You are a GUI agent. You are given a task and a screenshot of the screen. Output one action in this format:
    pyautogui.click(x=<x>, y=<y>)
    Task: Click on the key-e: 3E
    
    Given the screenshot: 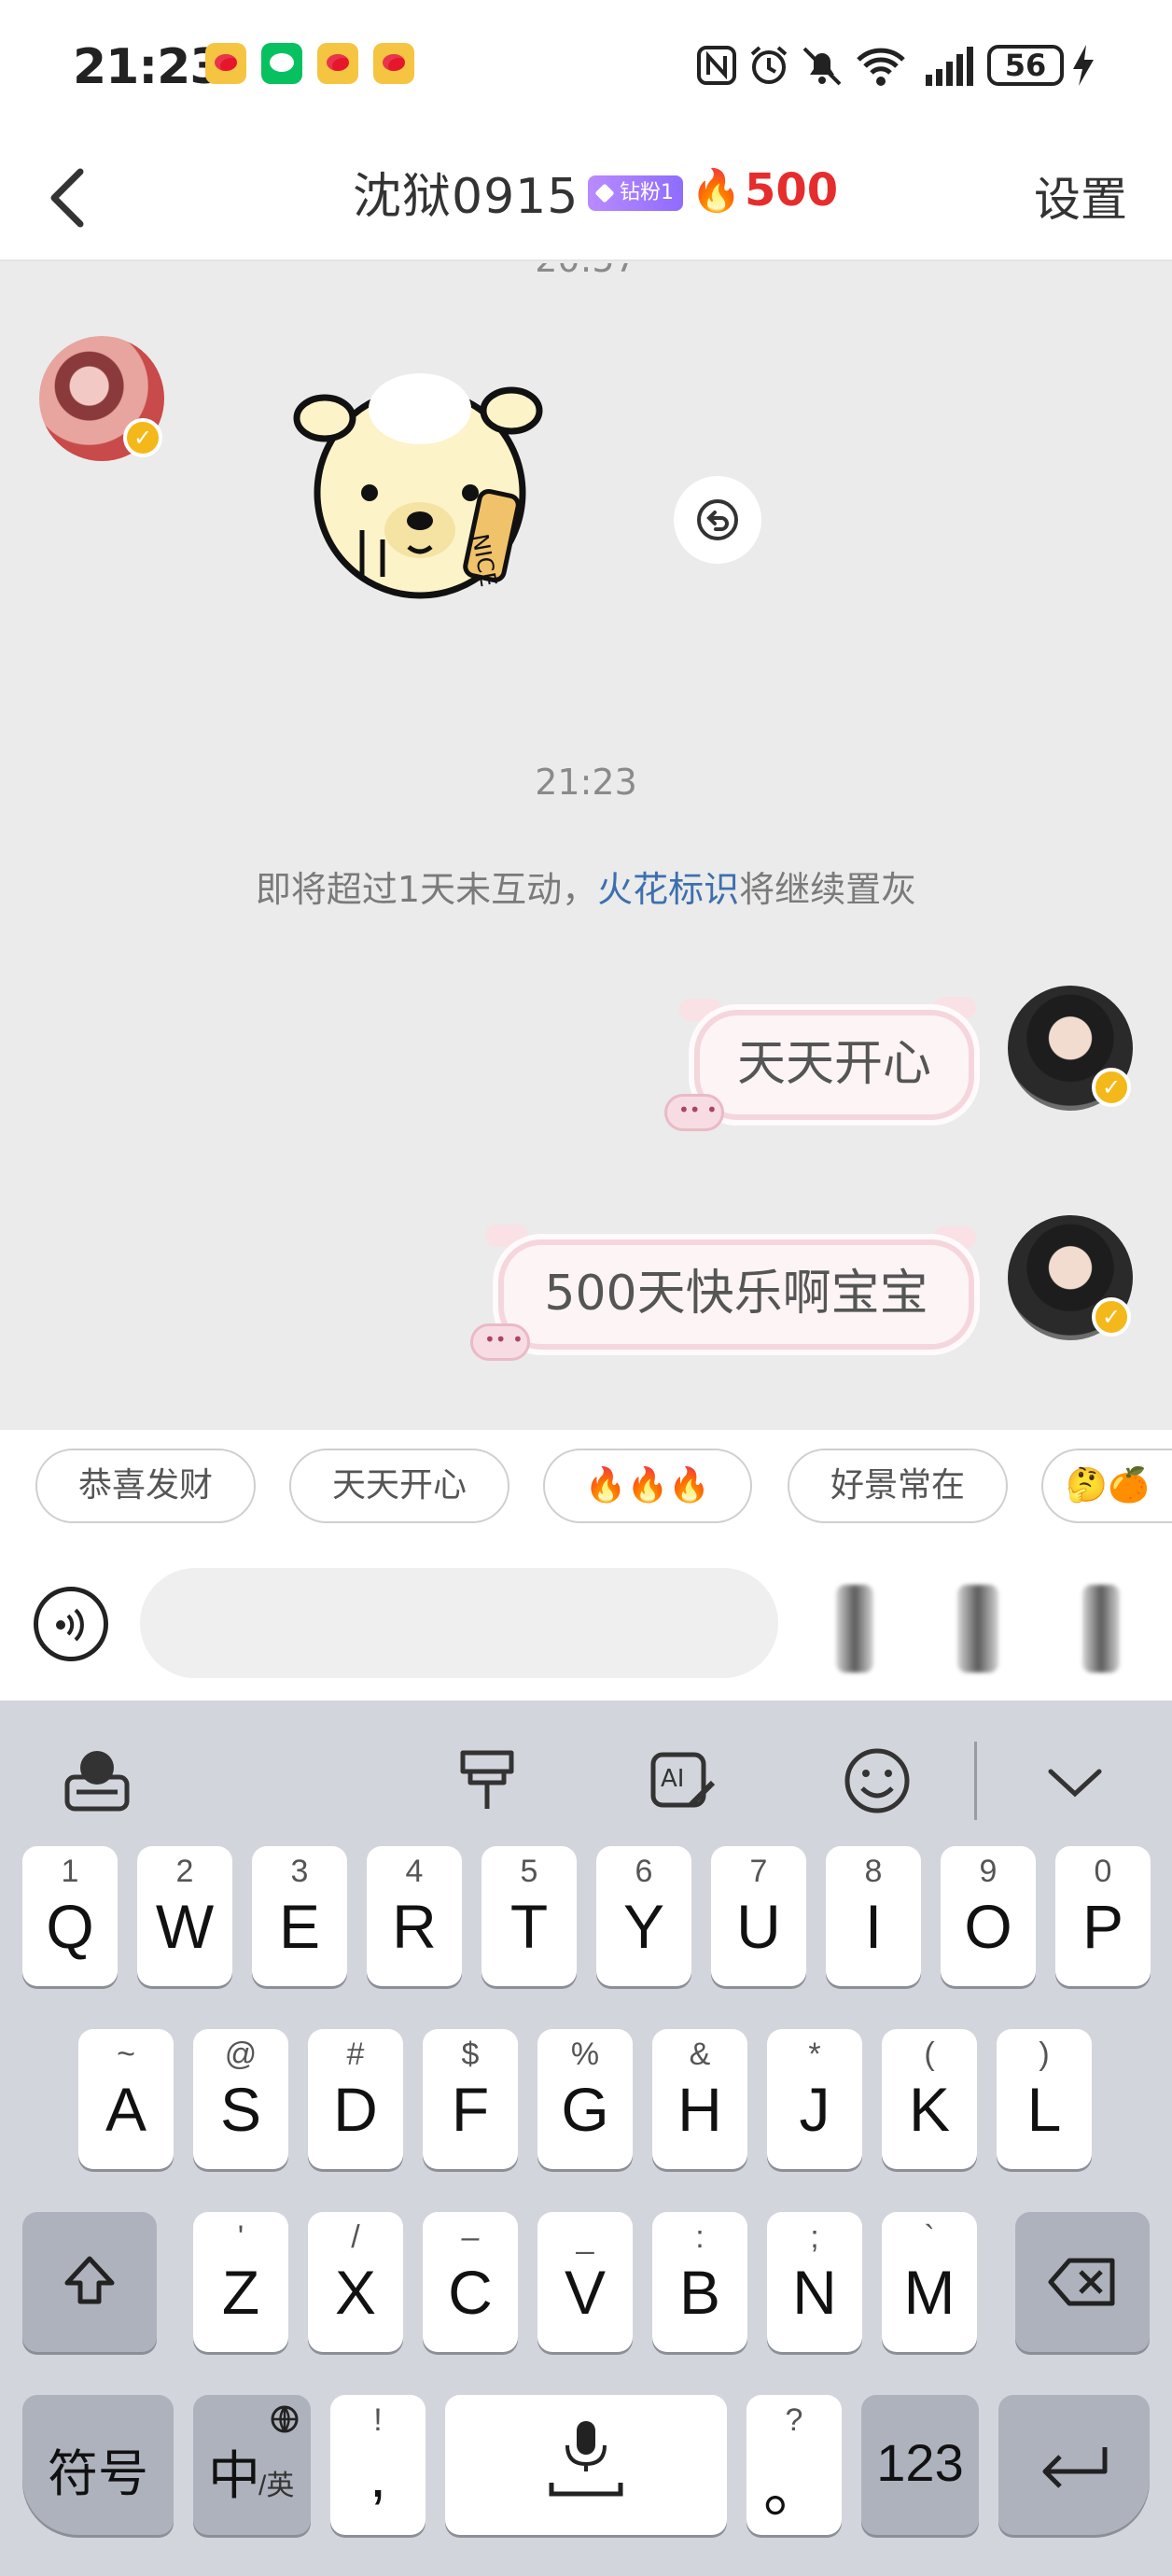 What is the action you would take?
    pyautogui.click(x=299, y=1916)
    